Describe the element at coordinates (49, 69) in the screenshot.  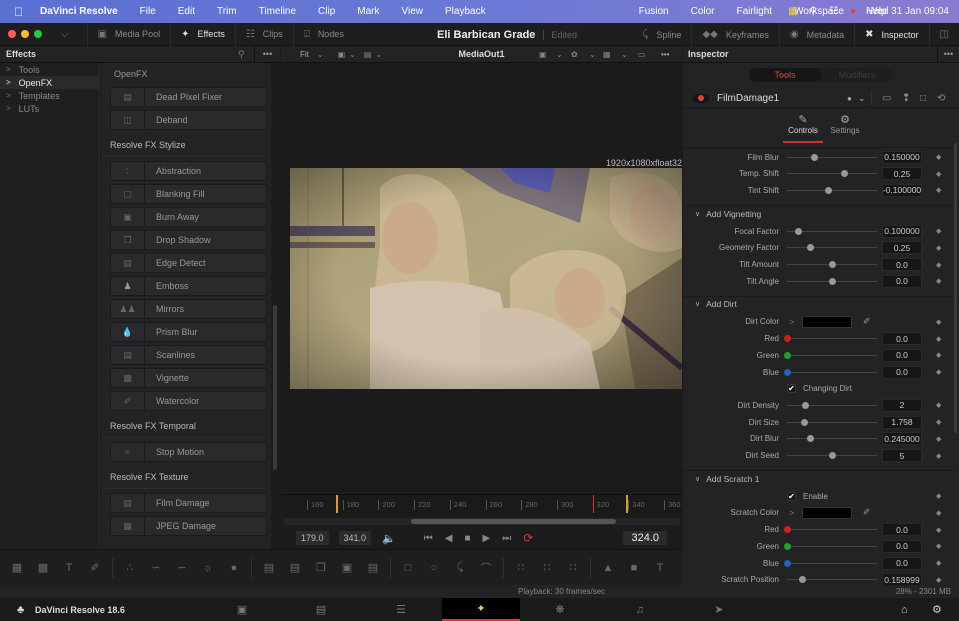
I see `tree-item-tools: > Tools` at that location.